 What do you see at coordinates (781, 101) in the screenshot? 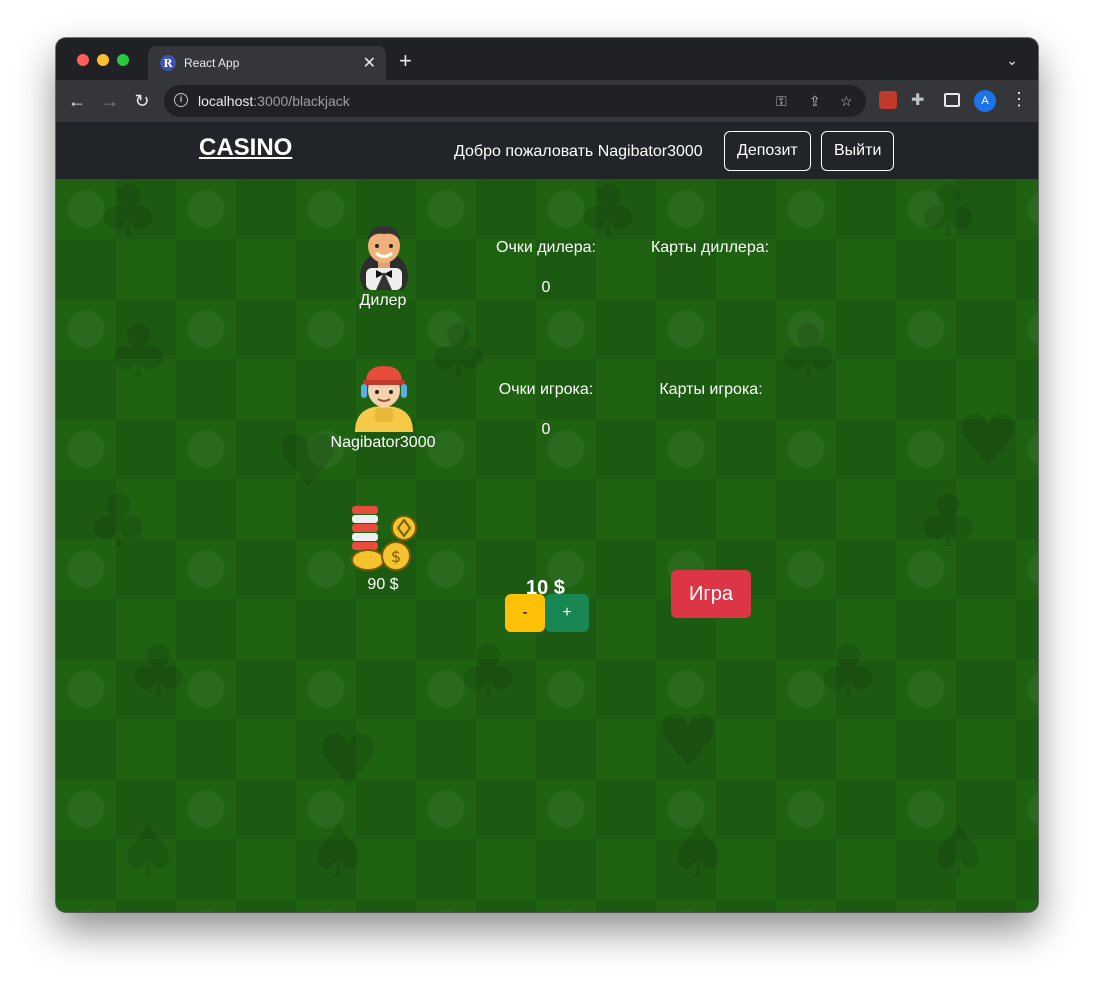
I see `key-icon: ⚿` at bounding box center [781, 101].